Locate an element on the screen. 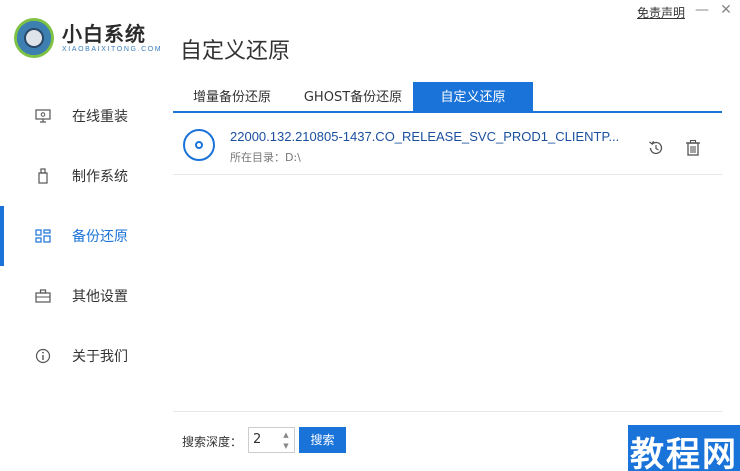  monitor-icon is located at coordinates (43, 116).